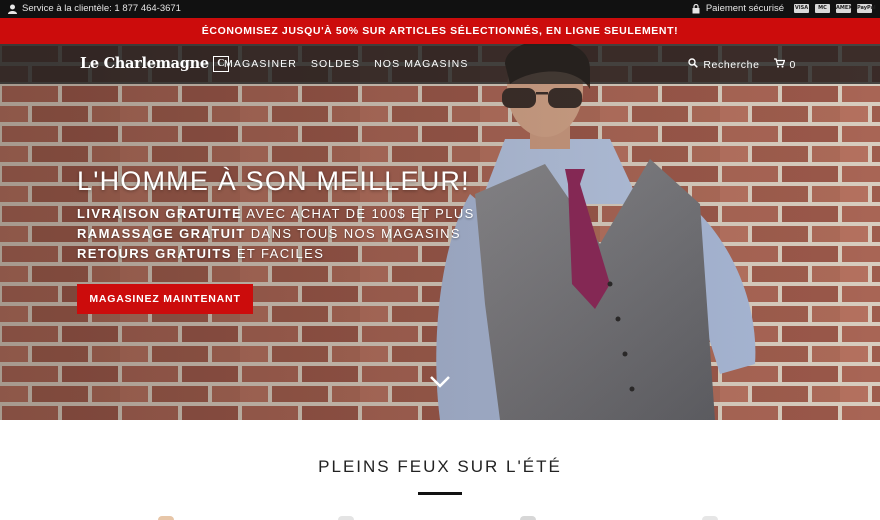 This screenshot has width=880, height=520. What do you see at coordinates (278, 253) in the screenshot?
I see `hero-line-rest: ET FACILES` at bounding box center [278, 253].